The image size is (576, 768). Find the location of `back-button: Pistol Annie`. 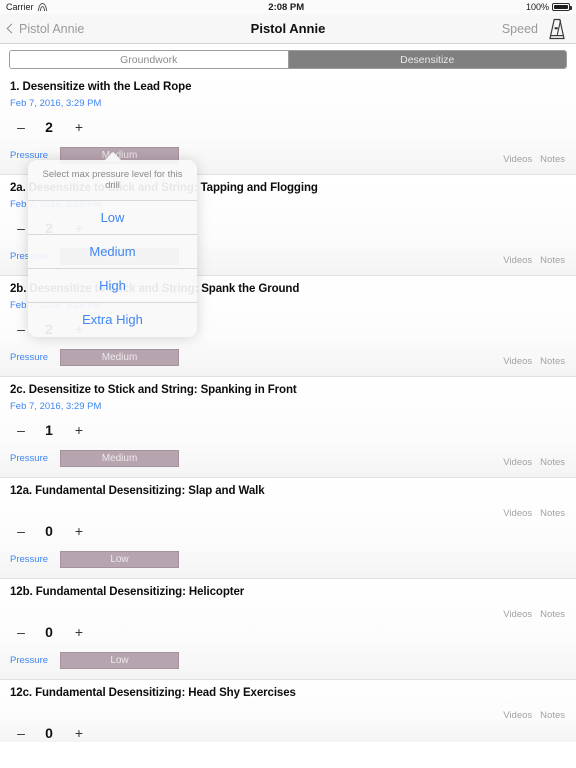

back-button: Pistol Annie is located at coordinates (45, 28).